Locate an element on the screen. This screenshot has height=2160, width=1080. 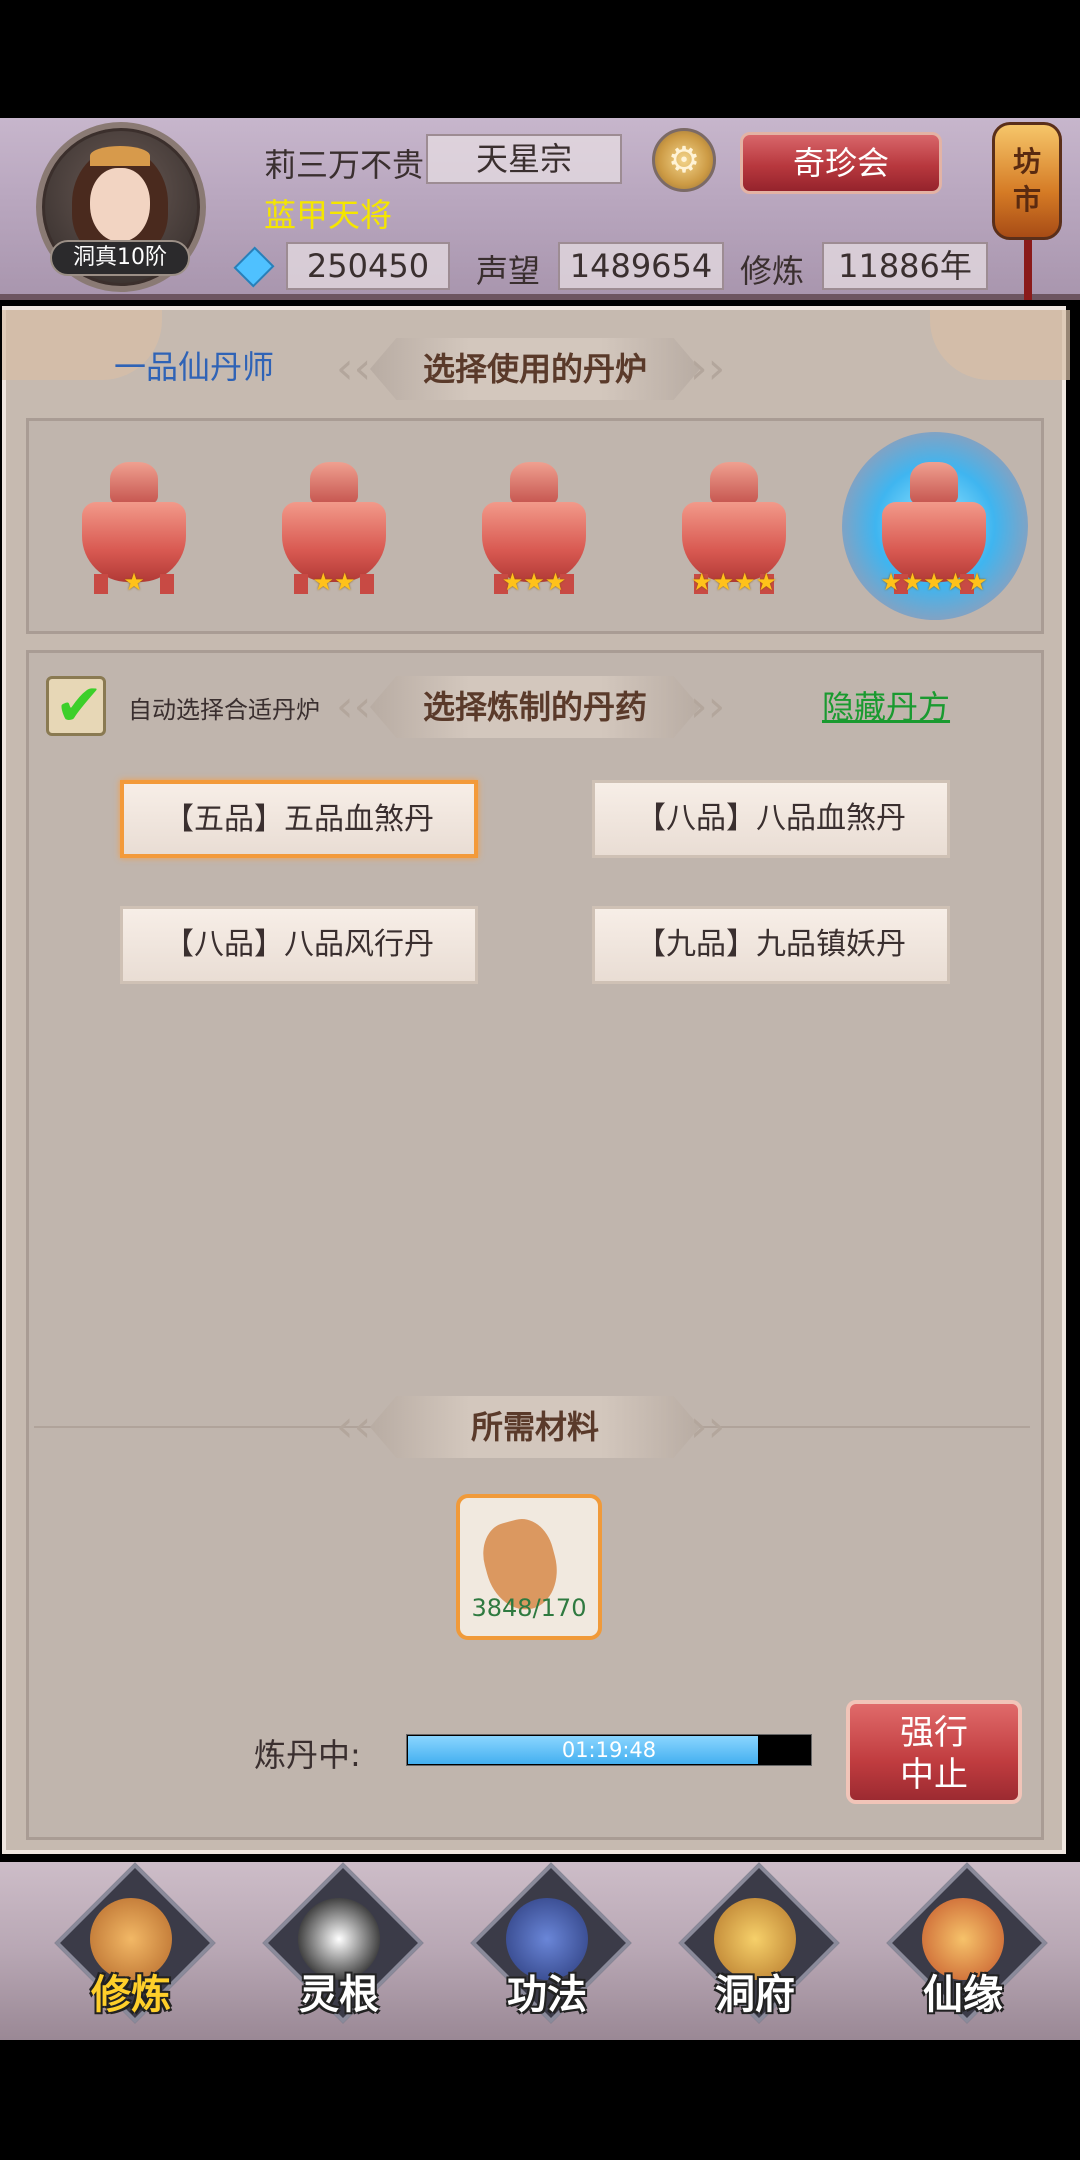
player-name: 莉三万不贵 is located at coordinates (344, 165).